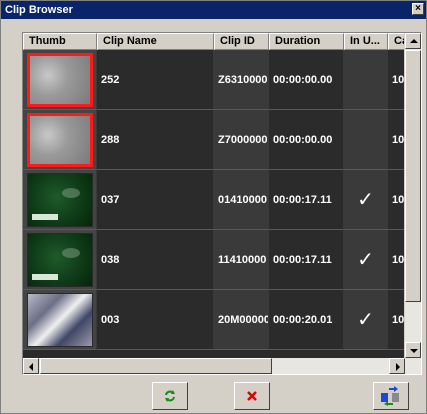  Describe the element at coordinates (241, 140) in the screenshot. I see `clip-id-cell: Z7000000` at that location.